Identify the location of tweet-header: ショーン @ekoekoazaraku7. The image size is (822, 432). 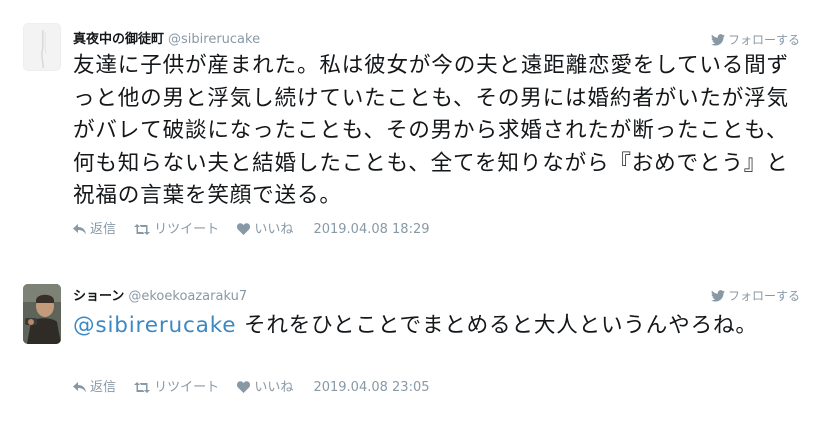
(160, 297).